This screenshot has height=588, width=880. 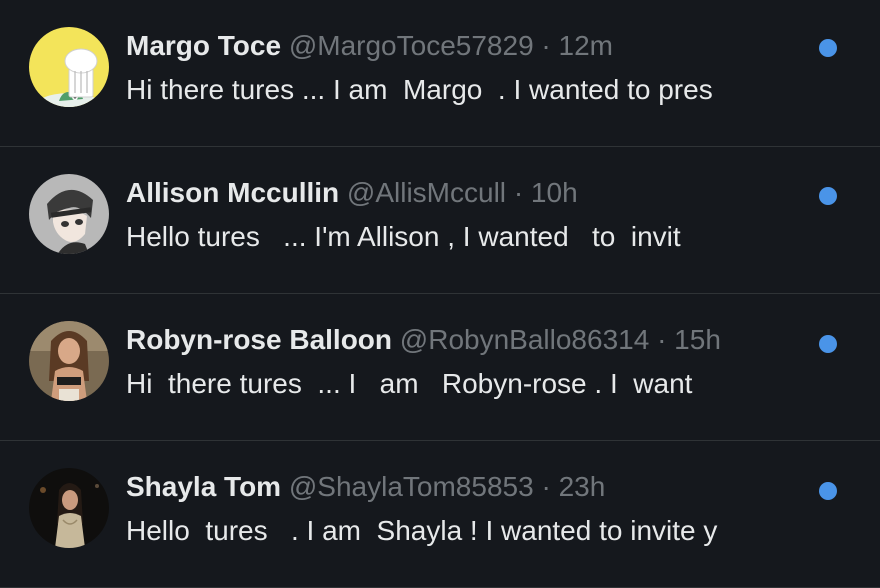 What do you see at coordinates (69, 67) in the screenshot?
I see `chef-hat-avatar-icon` at bounding box center [69, 67].